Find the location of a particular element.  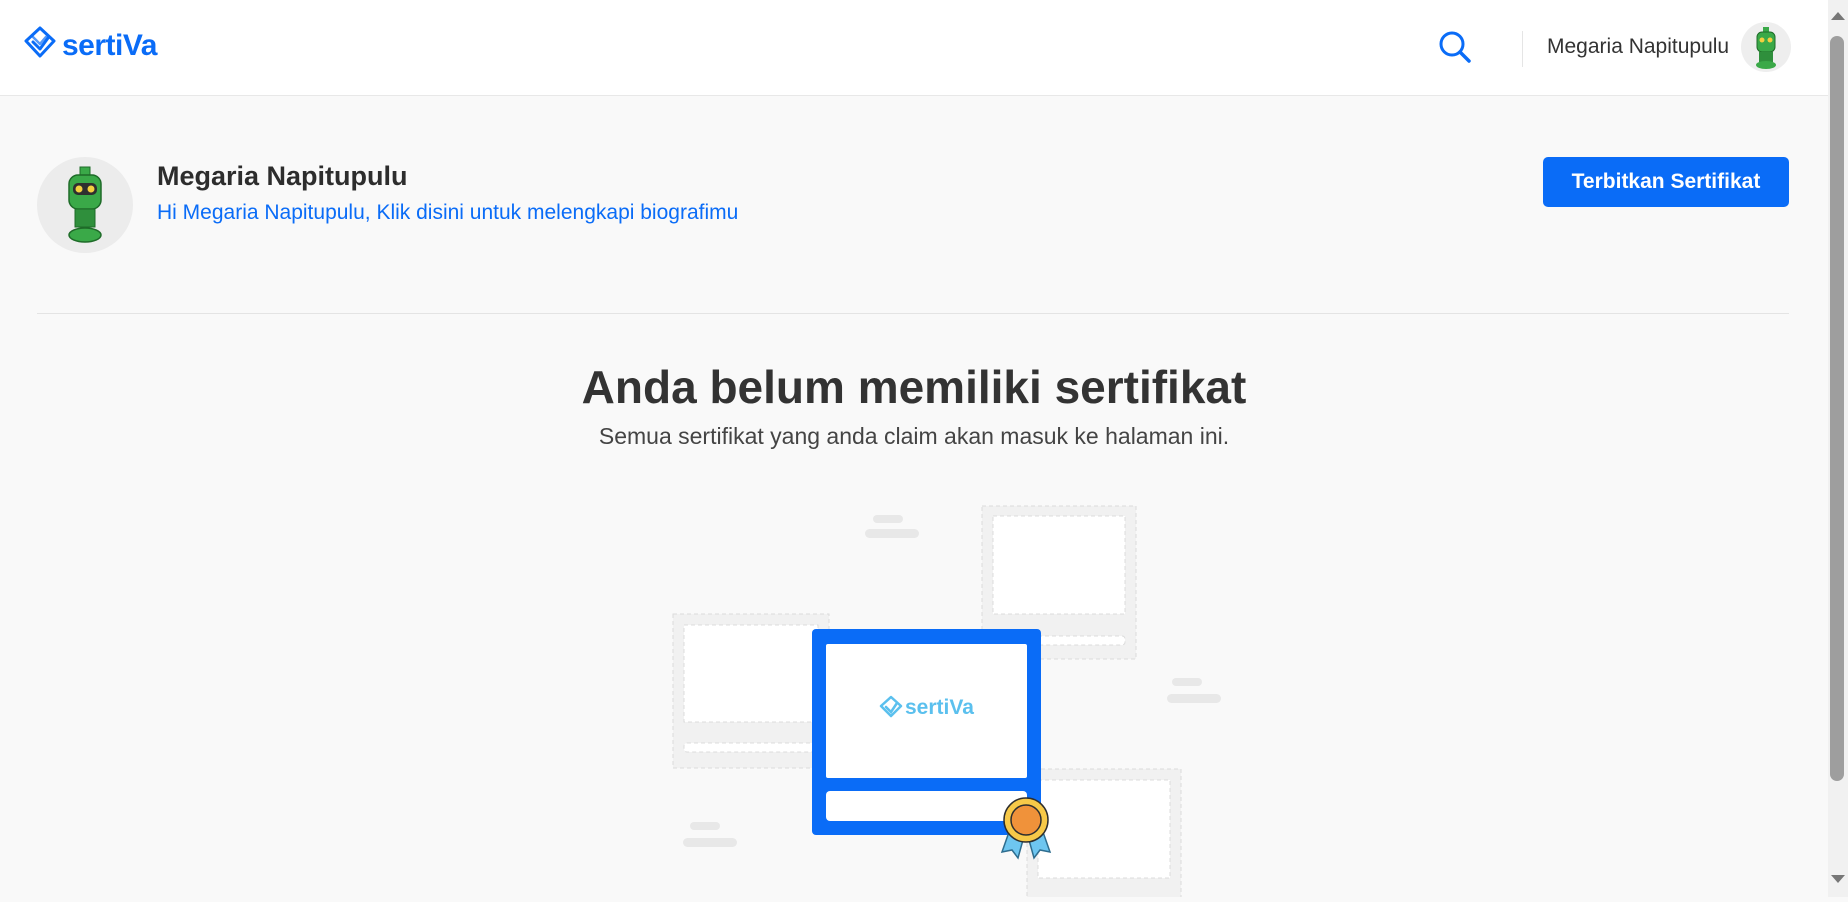

placeholder-certificate-left is located at coordinates (751, 691).